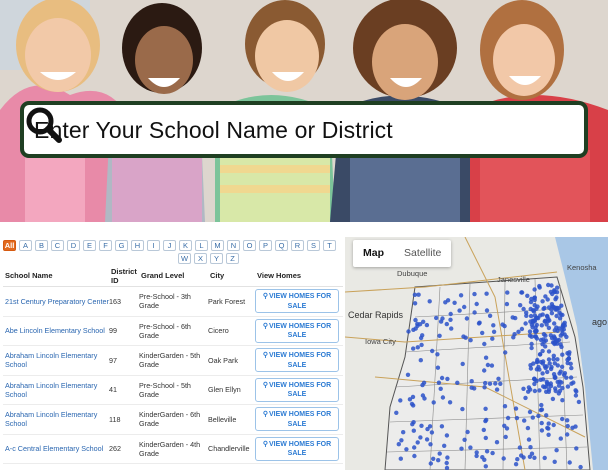 The image size is (608, 470). I want to click on letter-button-b: B, so click(41, 245).